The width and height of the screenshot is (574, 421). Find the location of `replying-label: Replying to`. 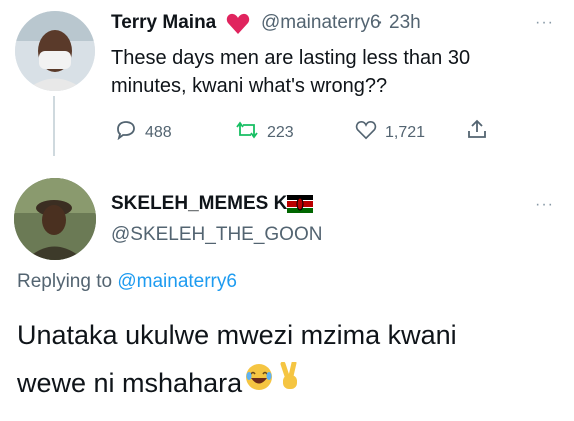

replying-label: Replying to is located at coordinates (65, 281).